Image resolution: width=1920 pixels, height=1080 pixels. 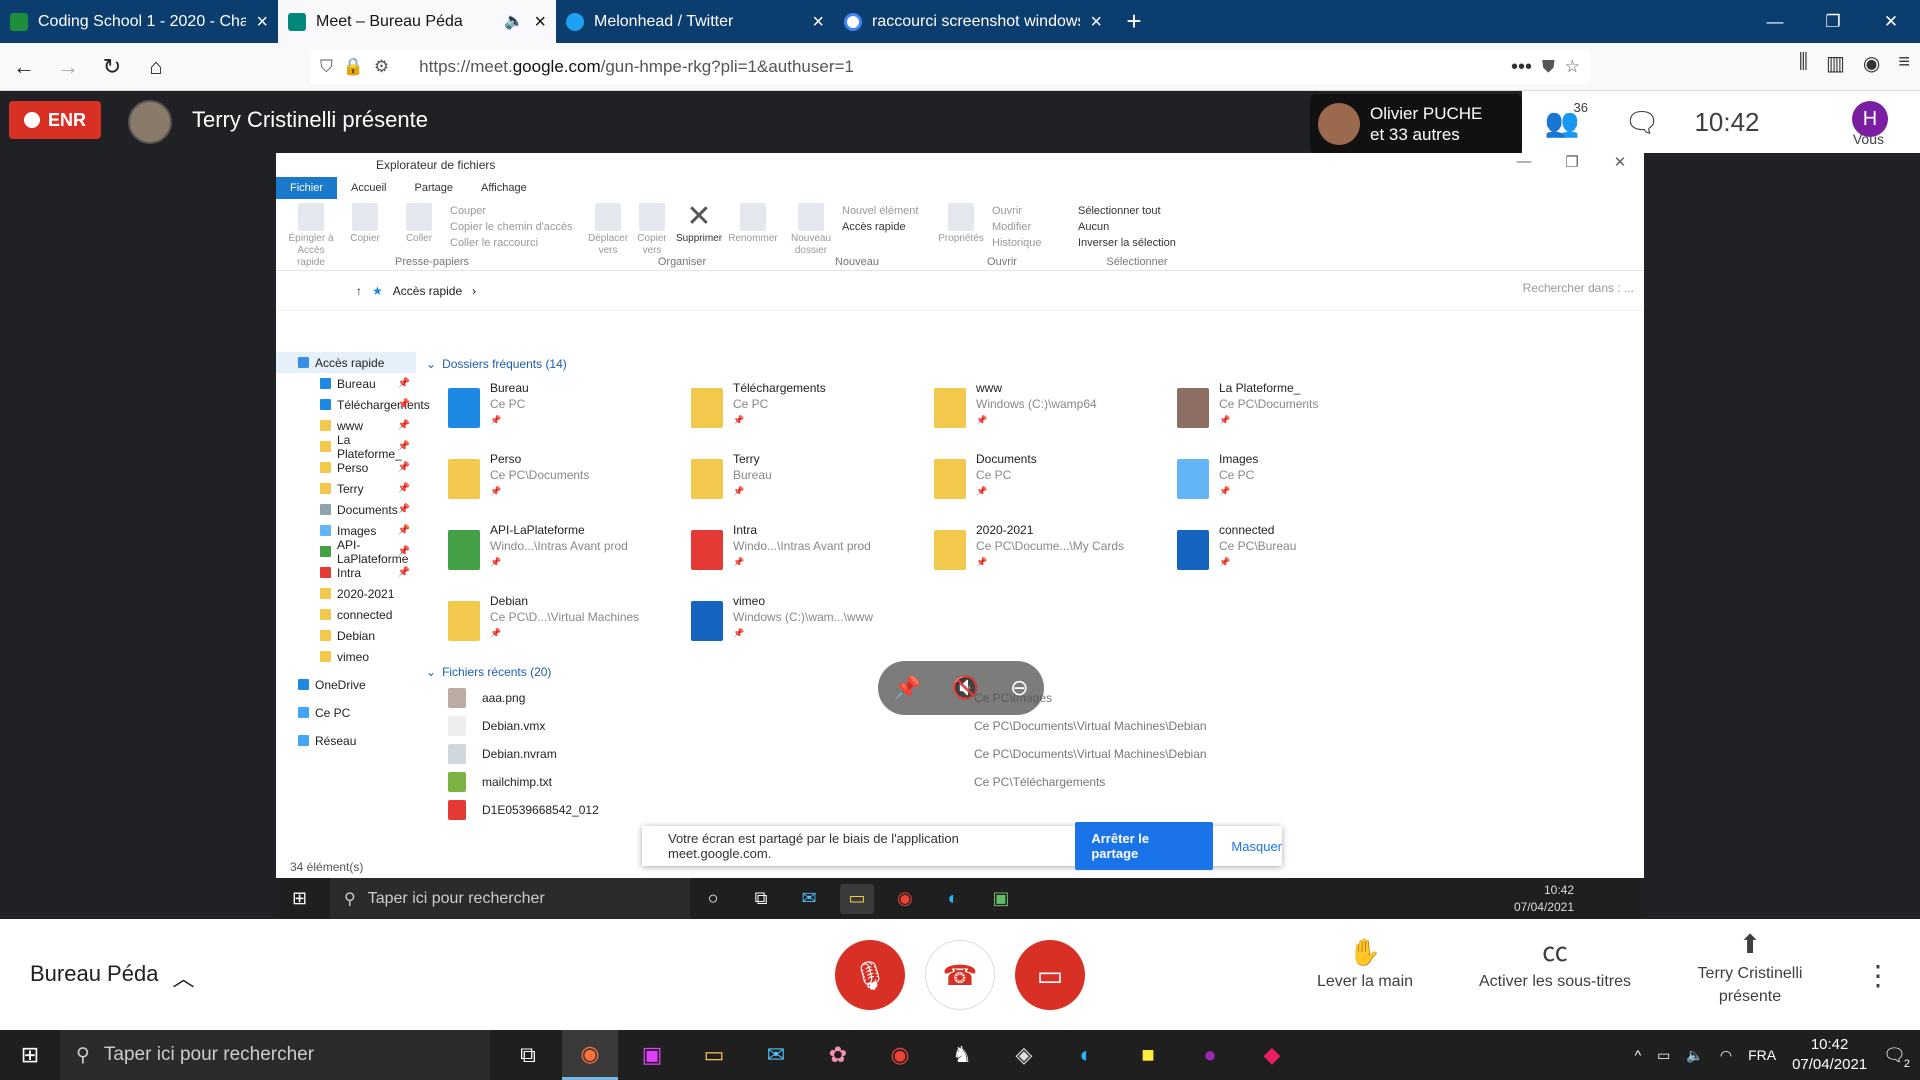 I want to click on start-button: ⊞, so click(x=30, y=1055).